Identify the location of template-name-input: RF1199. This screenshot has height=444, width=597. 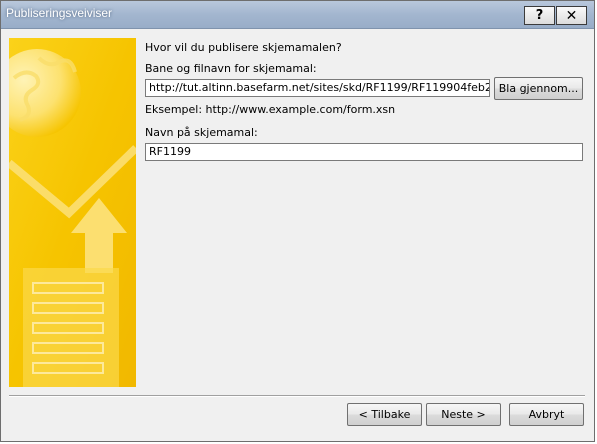
(364, 152).